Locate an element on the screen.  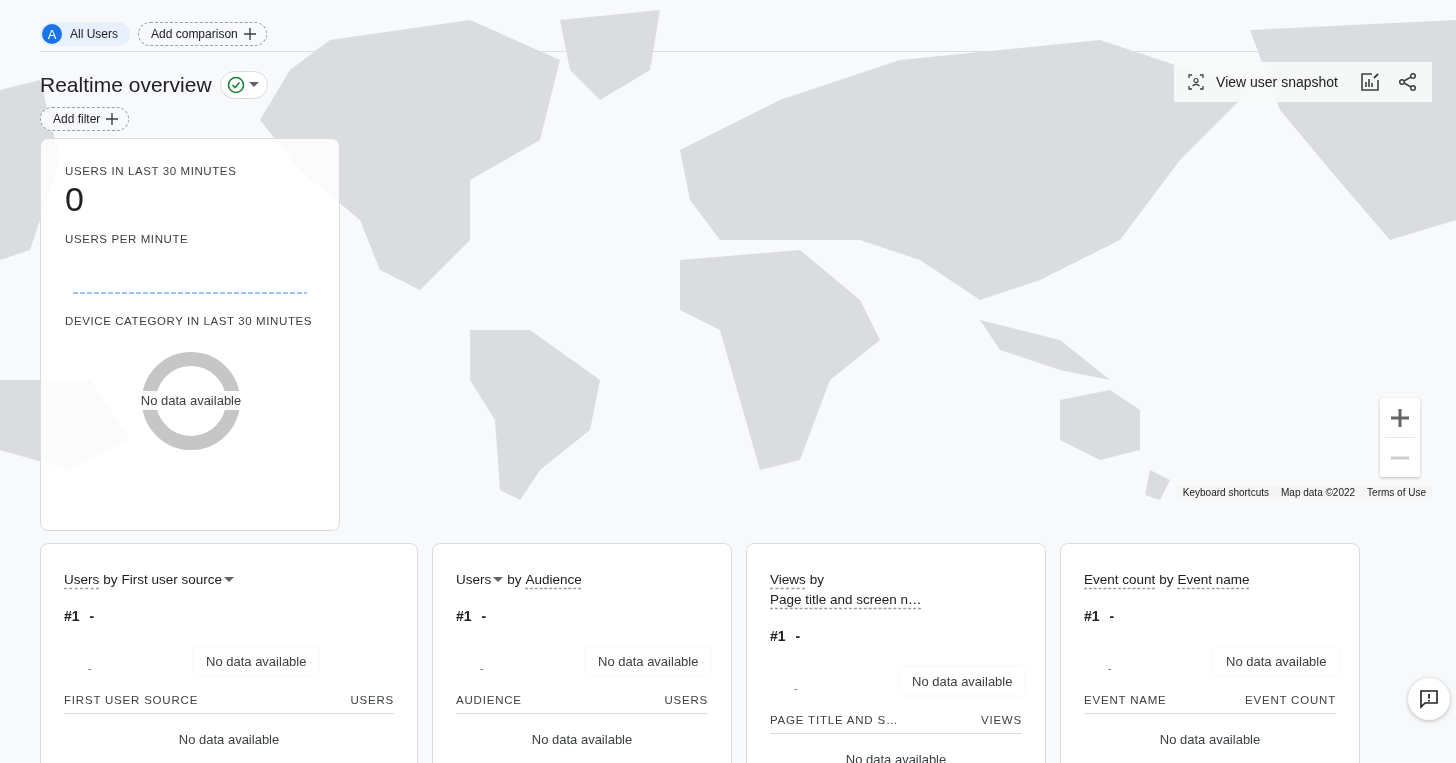
person-frame-icon is located at coordinates (1196, 82).